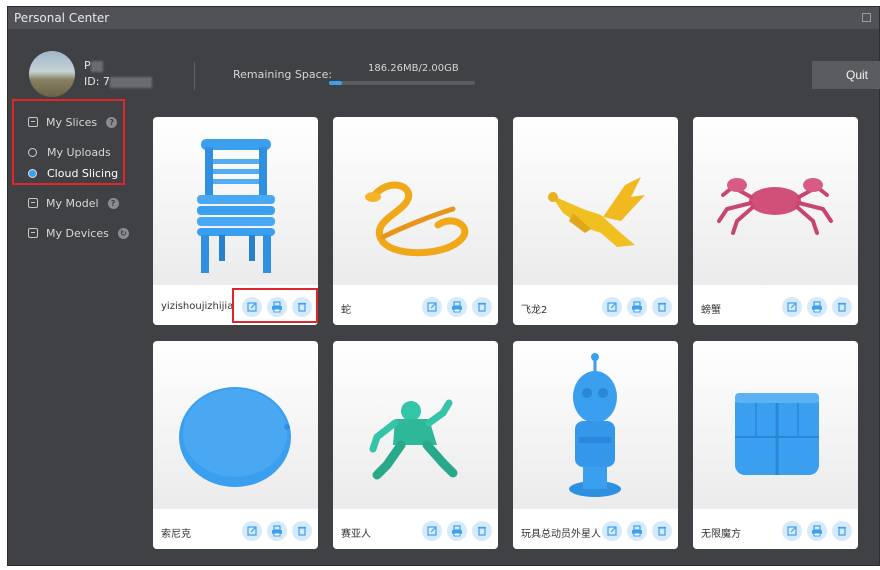 This screenshot has height=570, width=880. Describe the element at coordinates (283, 74) in the screenshot. I see `remaining-space-label: Remaining Space:` at that location.